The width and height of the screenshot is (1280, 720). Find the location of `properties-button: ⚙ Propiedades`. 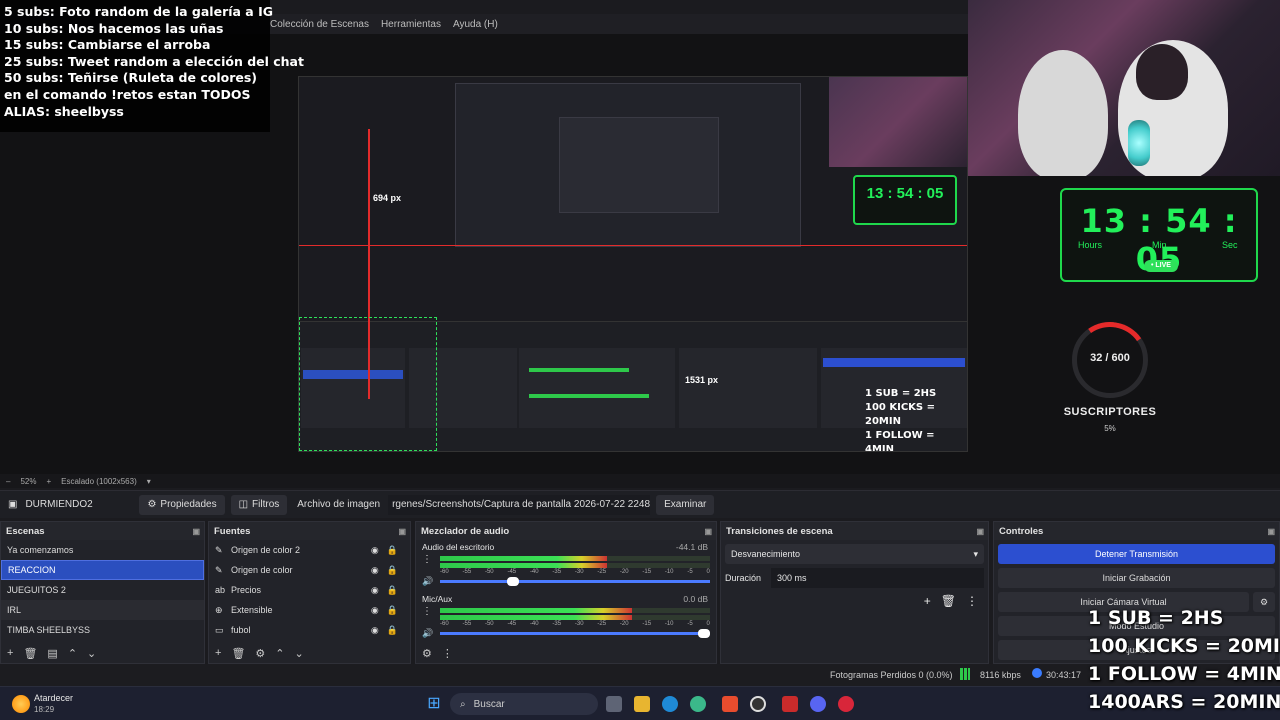

properties-button: ⚙ Propiedades is located at coordinates (182, 504).